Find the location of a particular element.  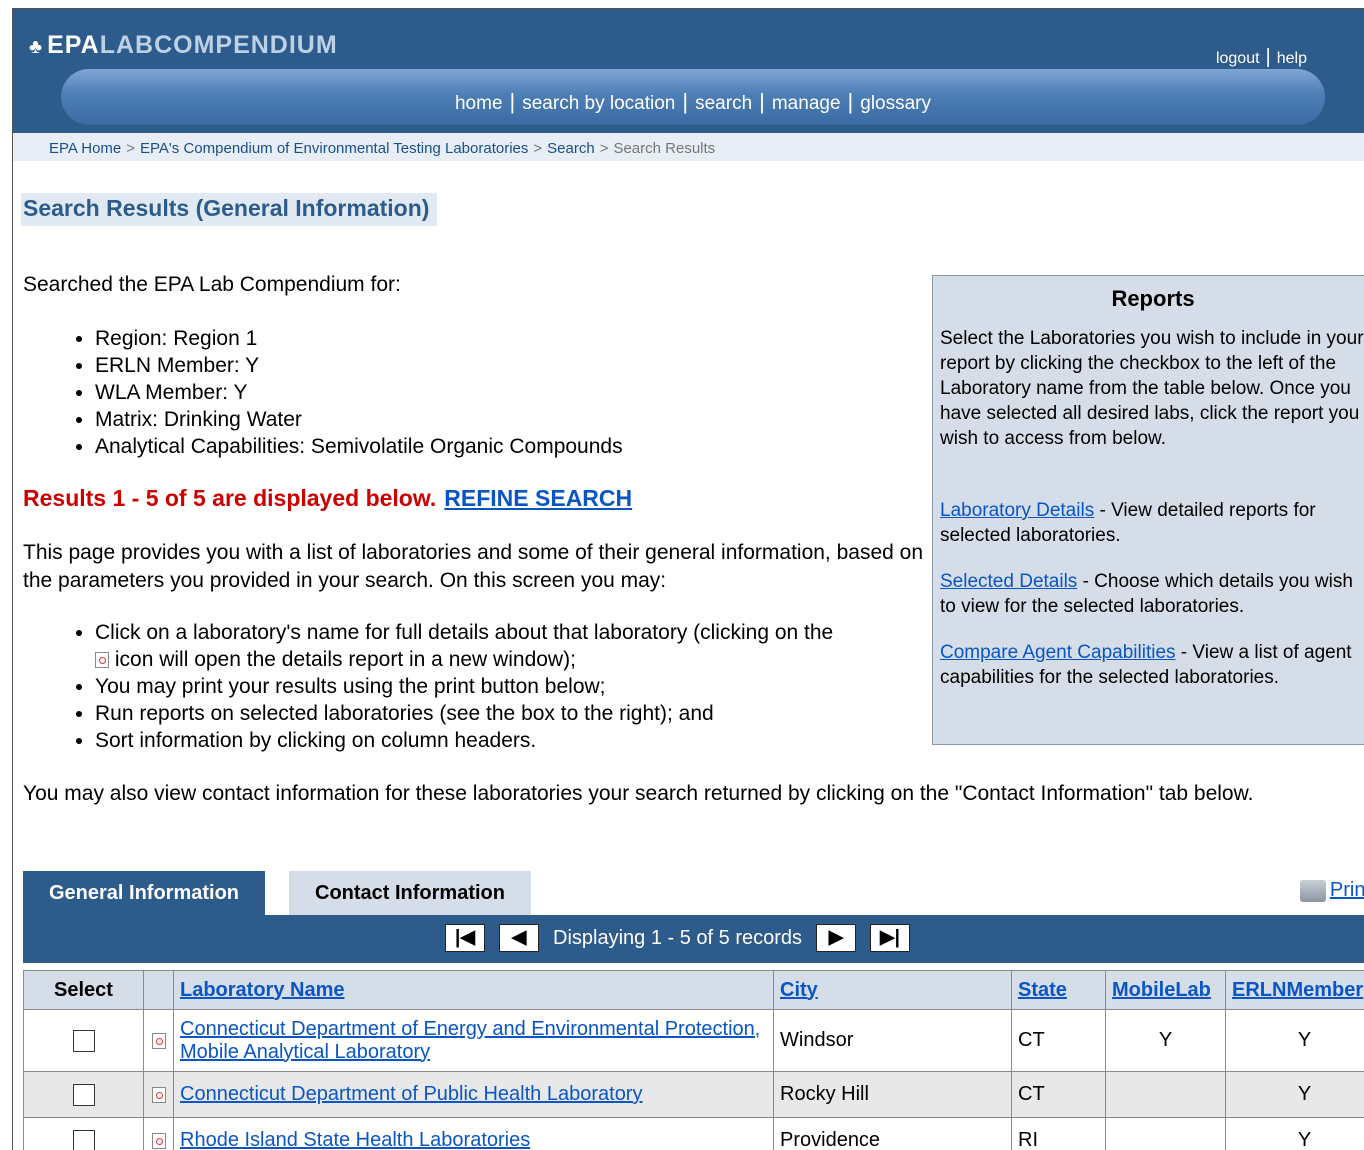

pagination-bar: |◀ ◀ Displaying 1 - 5 of 5 records ▶ ▶| is located at coordinates (693, 939).